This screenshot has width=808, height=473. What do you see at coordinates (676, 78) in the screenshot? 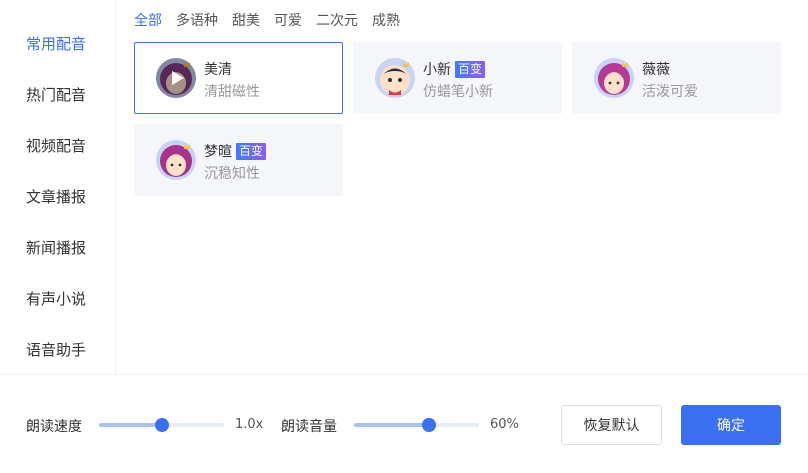
I see `voice-card: 薇薇 活泼可爱` at bounding box center [676, 78].